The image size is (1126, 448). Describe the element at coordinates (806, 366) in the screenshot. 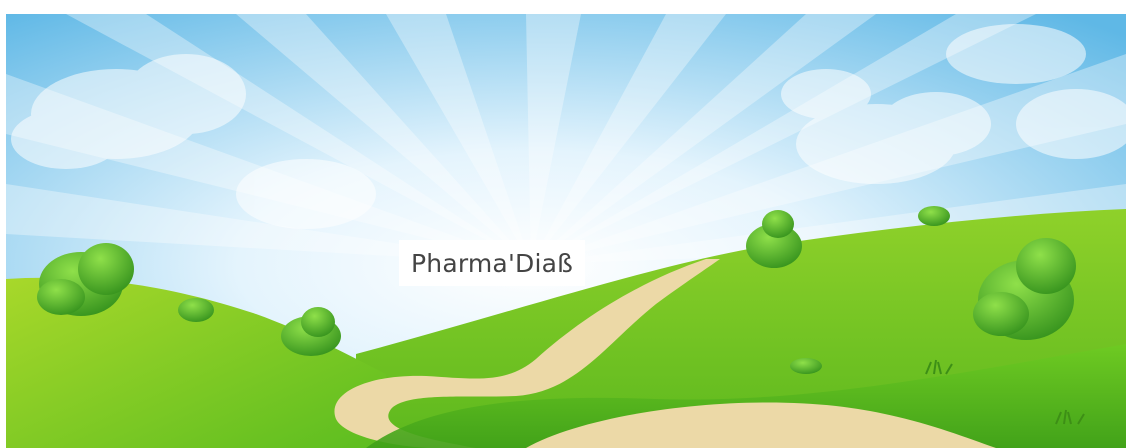

I see `bush-right-small` at that location.